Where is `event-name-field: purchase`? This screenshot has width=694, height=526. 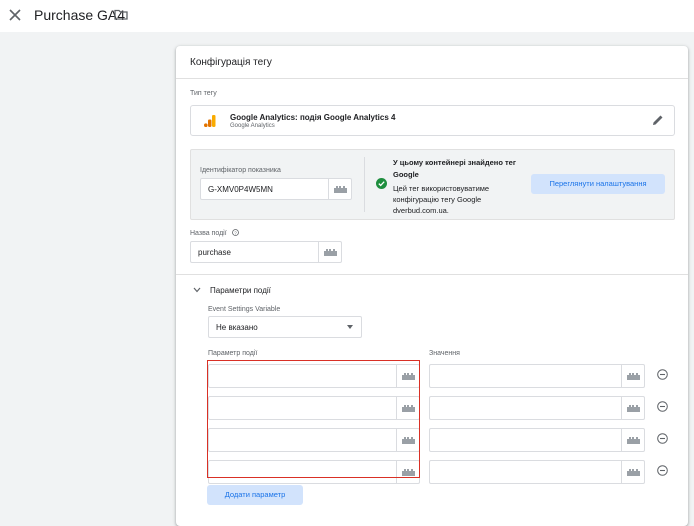 event-name-field: purchase is located at coordinates (266, 252).